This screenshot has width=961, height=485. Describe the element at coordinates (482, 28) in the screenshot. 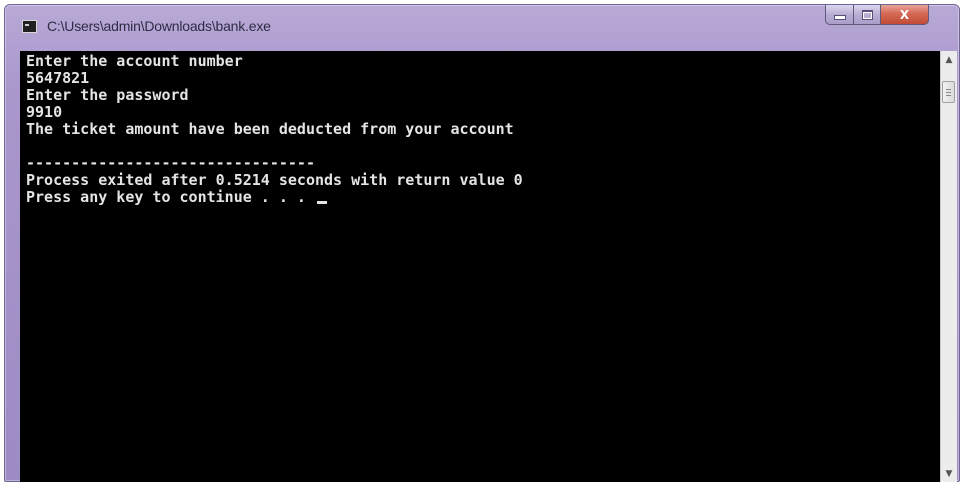

I see `title-bar: C:\Users\admin\Downloads\bank.exe X` at that location.